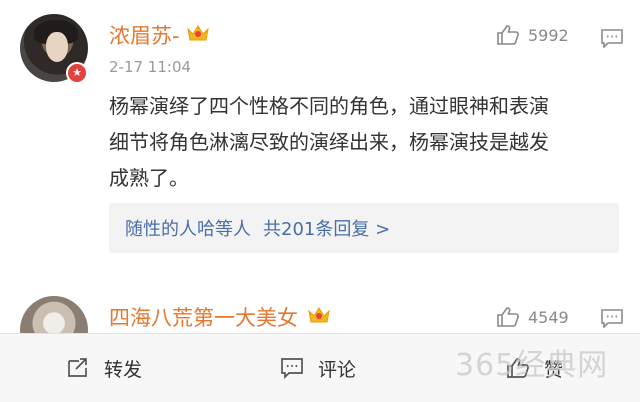 This screenshot has height=402, width=640. Describe the element at coordinates (77, 367) in the screenshot. I see `repost-icon` at that location.